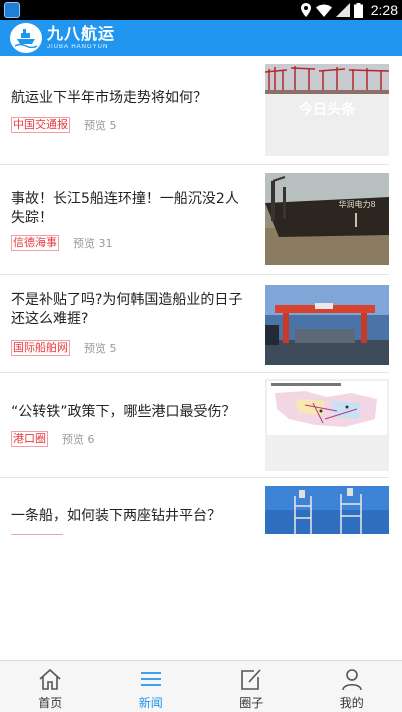  What do you see at coordinates (93, 243) in the screenshot?
I see `news-view-count: 预览 31` at bounding box center [93, 243].